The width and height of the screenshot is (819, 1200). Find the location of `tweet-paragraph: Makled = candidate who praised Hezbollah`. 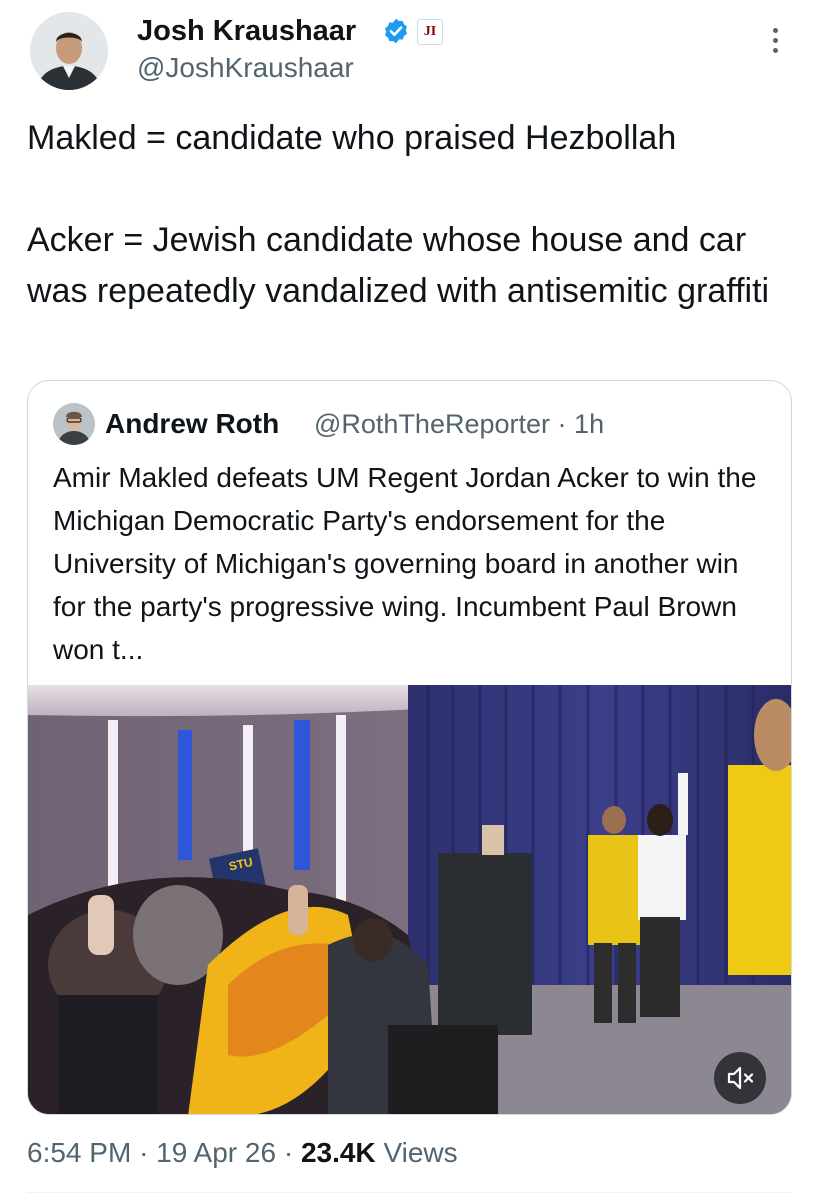

tweet-paragraph: Makled = candidate who praised Hezbollah is located at coordinates (352, 138).